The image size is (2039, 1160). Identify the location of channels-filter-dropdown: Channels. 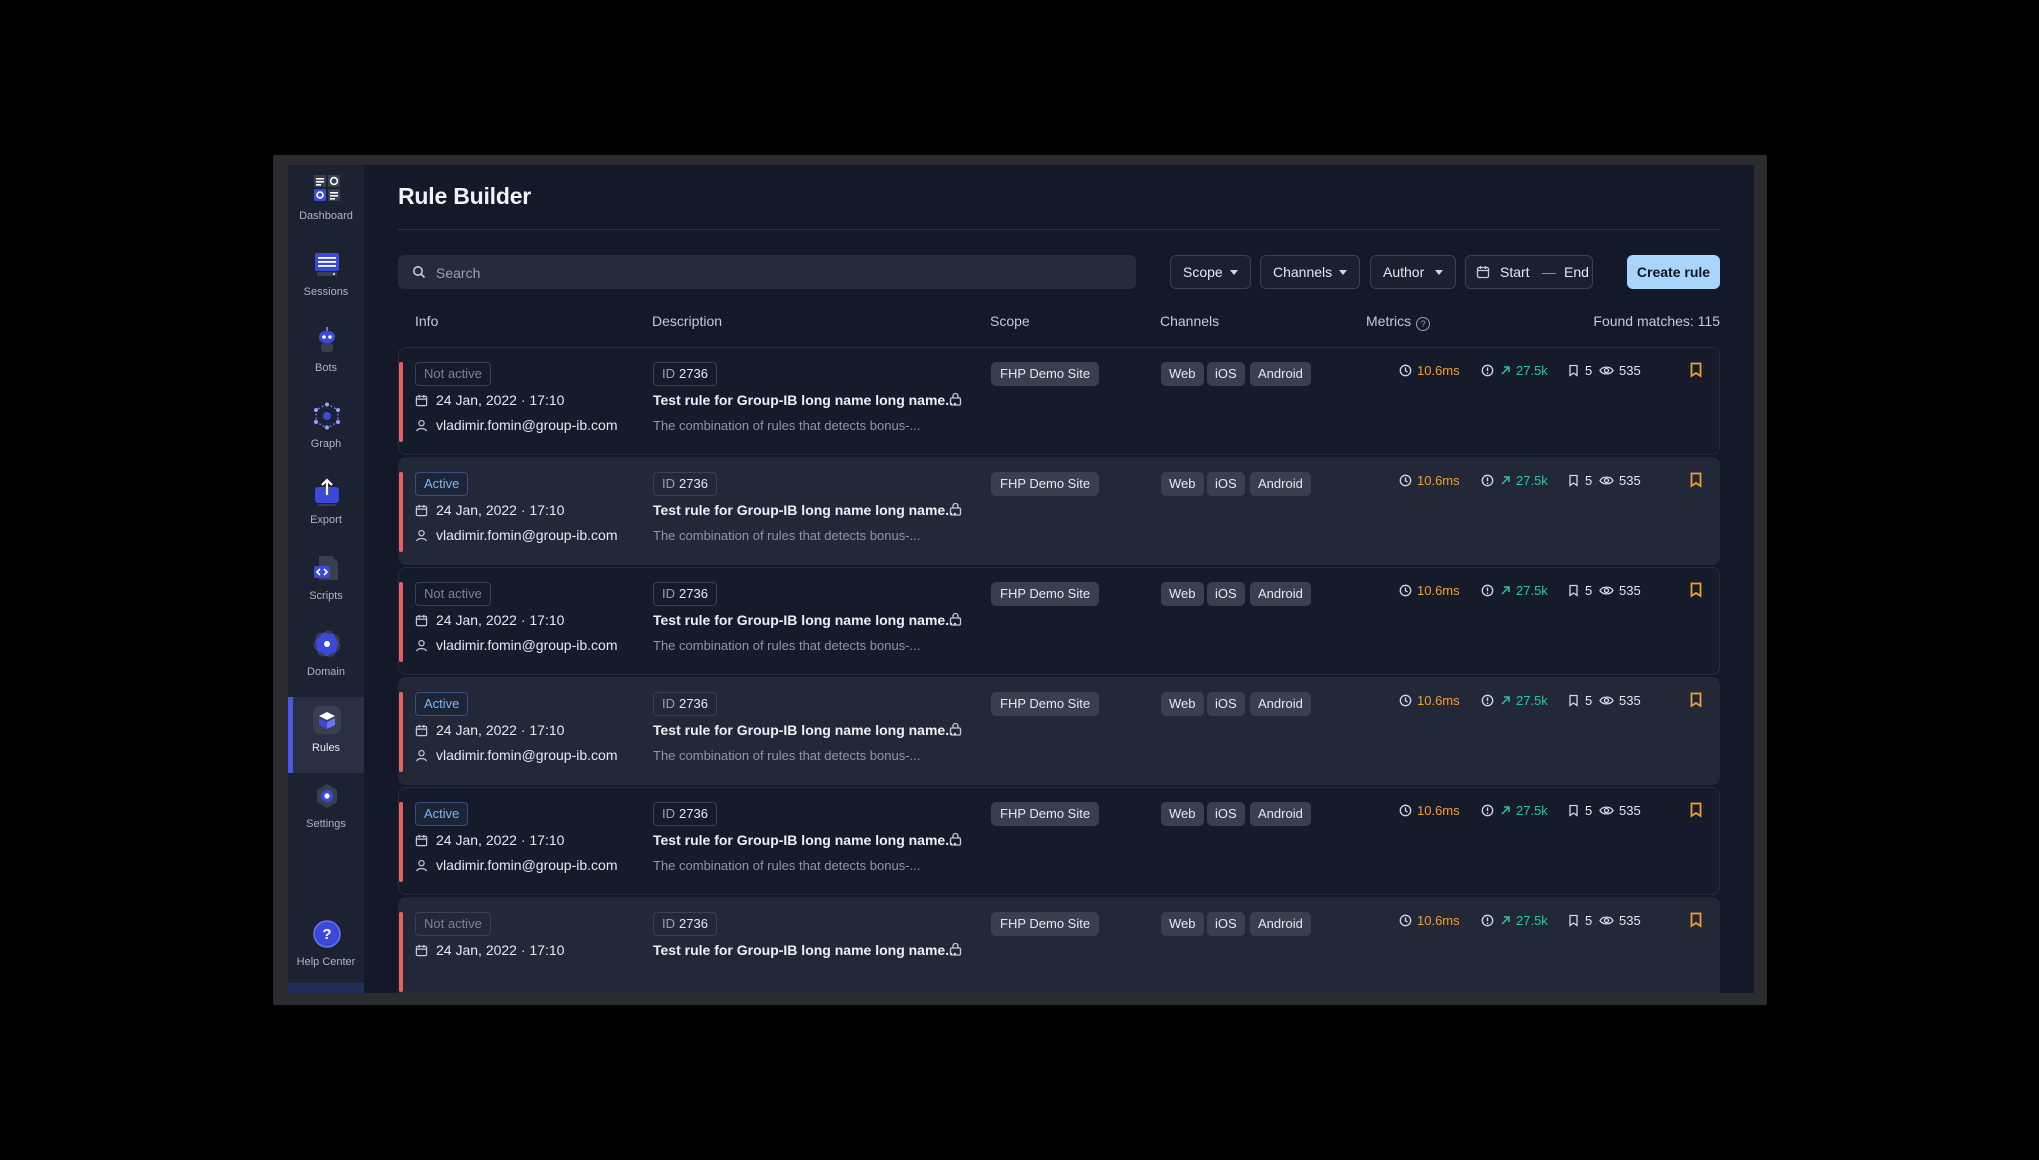
(1310, 272).